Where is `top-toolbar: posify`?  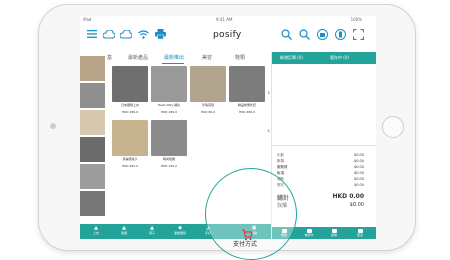
top-toolbar: posify is located at coordinates (228, 35).